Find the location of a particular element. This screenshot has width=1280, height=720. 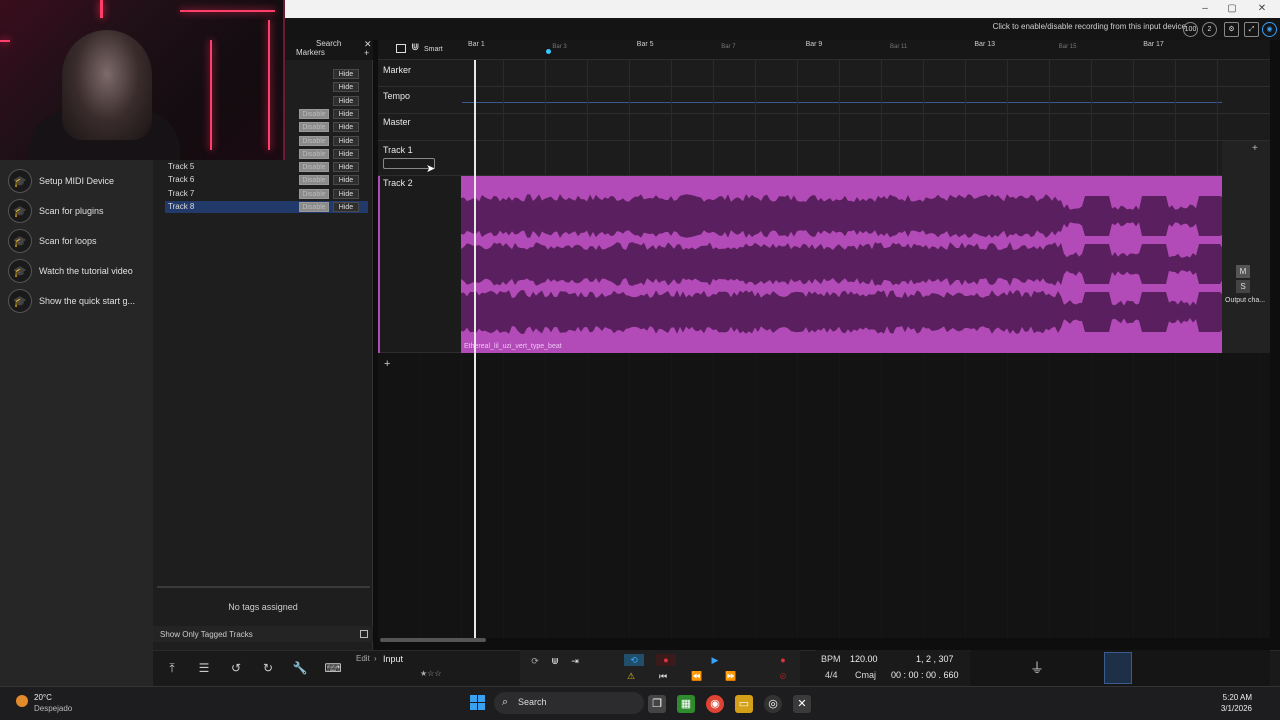

track-list-row: Track 6 Disable Hide is located at coordinates (266, 180).